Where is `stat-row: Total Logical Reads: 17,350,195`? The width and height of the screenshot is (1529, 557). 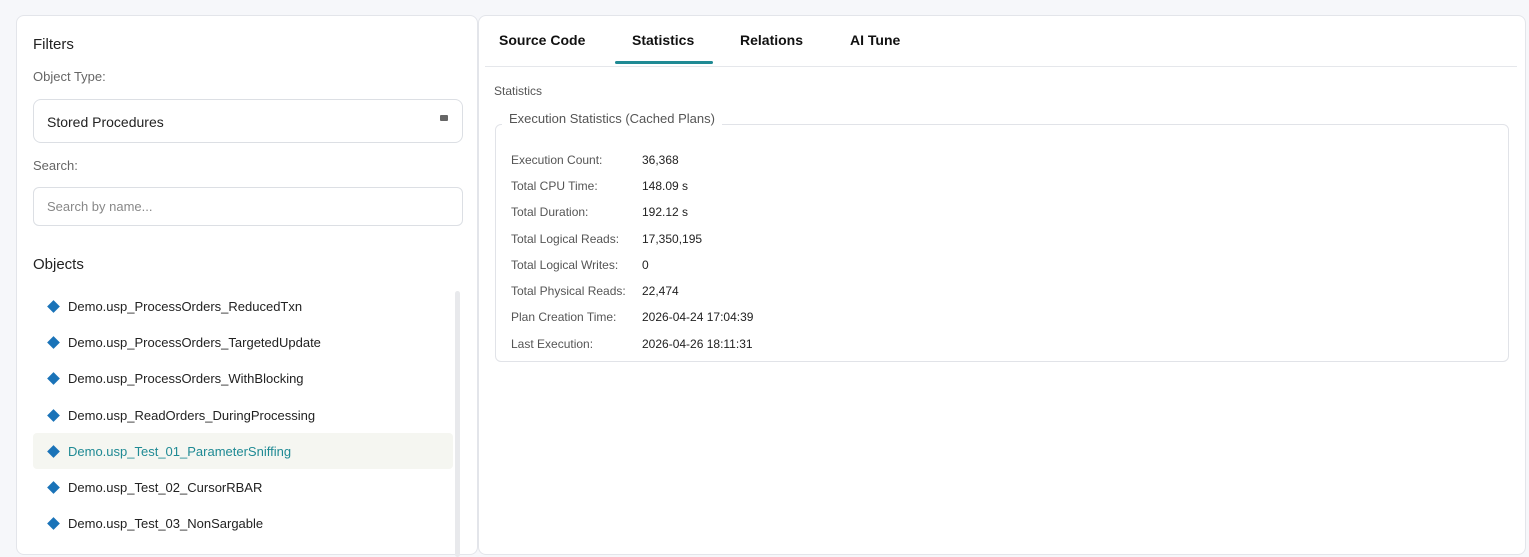 stat-row: Total Logical Reads: 17,350,195 is located at coordinates (606, 241).